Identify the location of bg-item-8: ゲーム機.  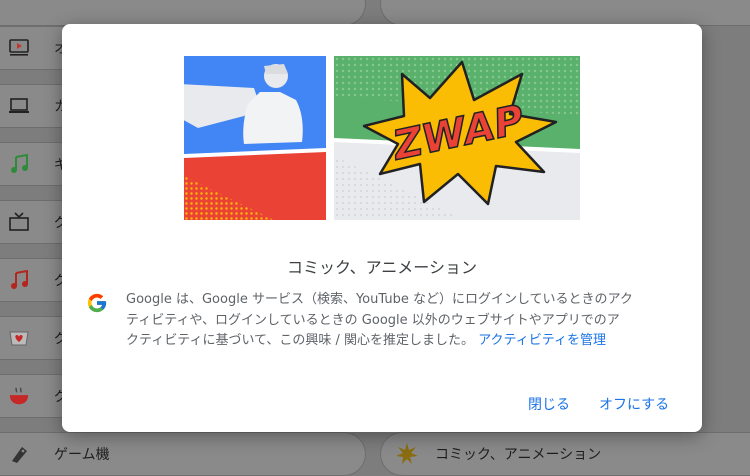
(183, 454).